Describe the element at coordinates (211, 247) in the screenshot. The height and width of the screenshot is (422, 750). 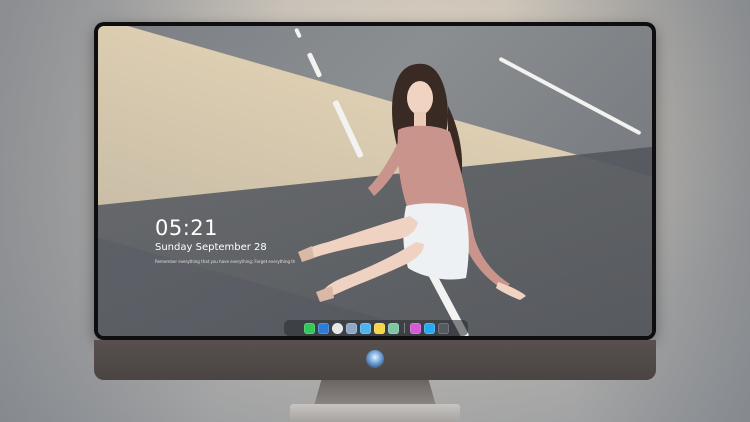
I see `lock-screen-date: Sunday September 28` at that location.